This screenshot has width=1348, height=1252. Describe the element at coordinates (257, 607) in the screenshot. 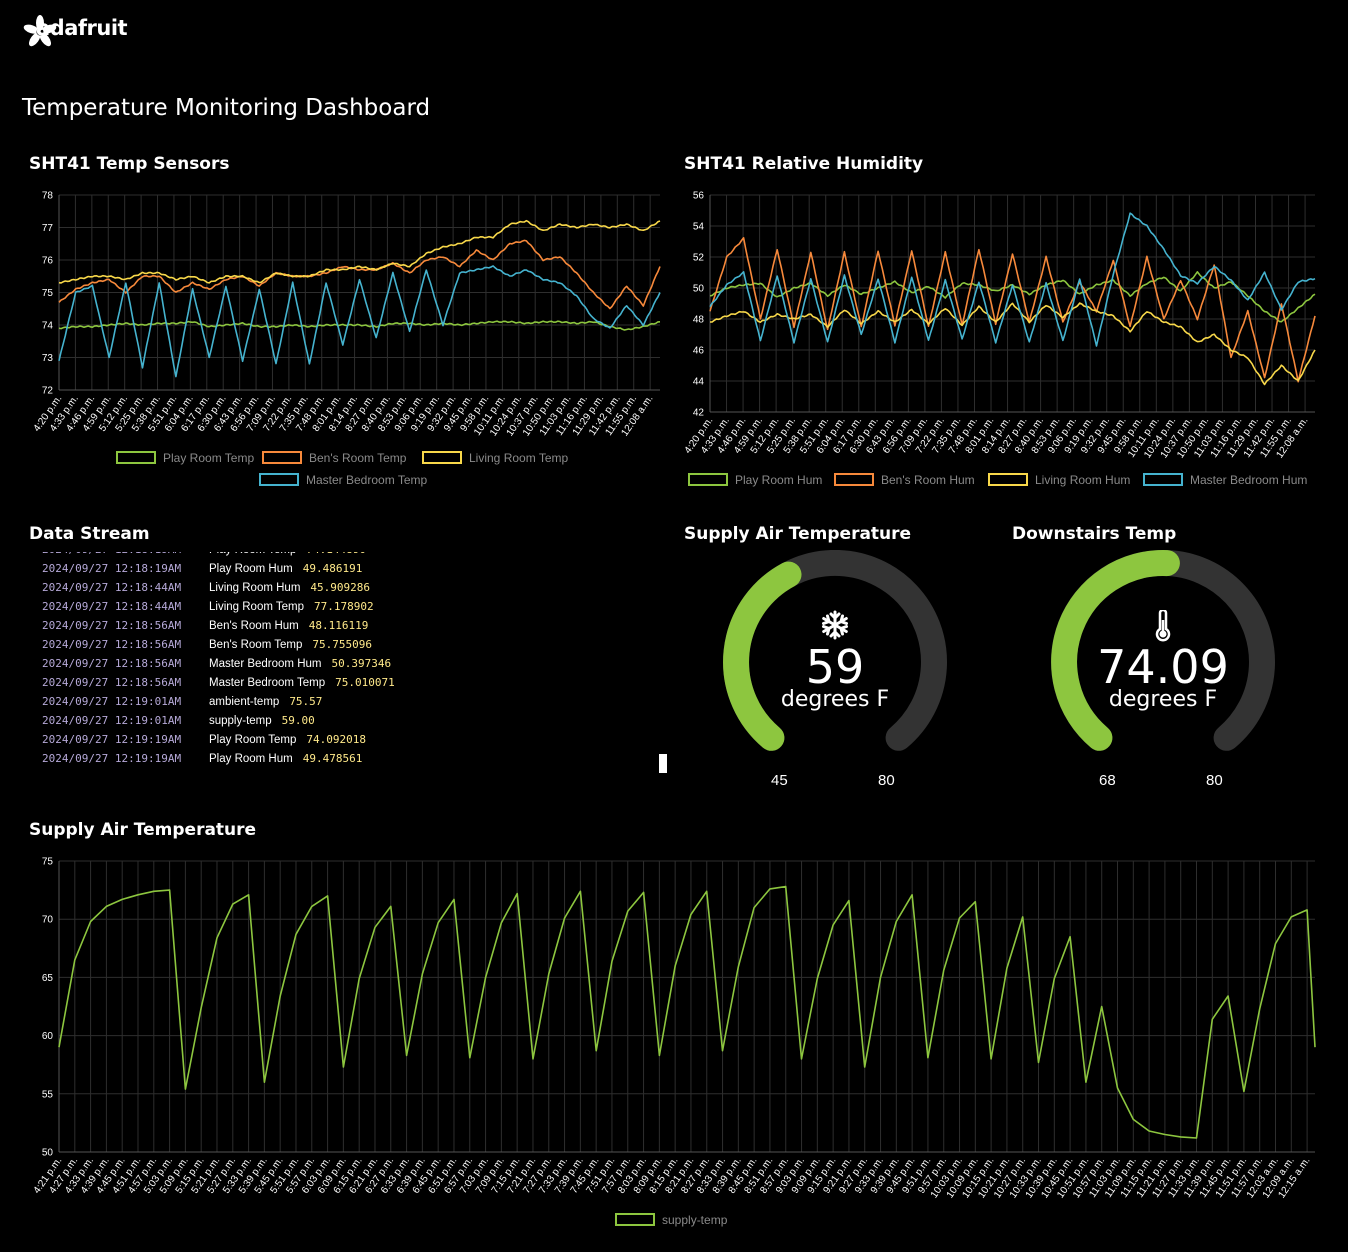

I see `stream-feed-name: Living Room Temp` at that location.